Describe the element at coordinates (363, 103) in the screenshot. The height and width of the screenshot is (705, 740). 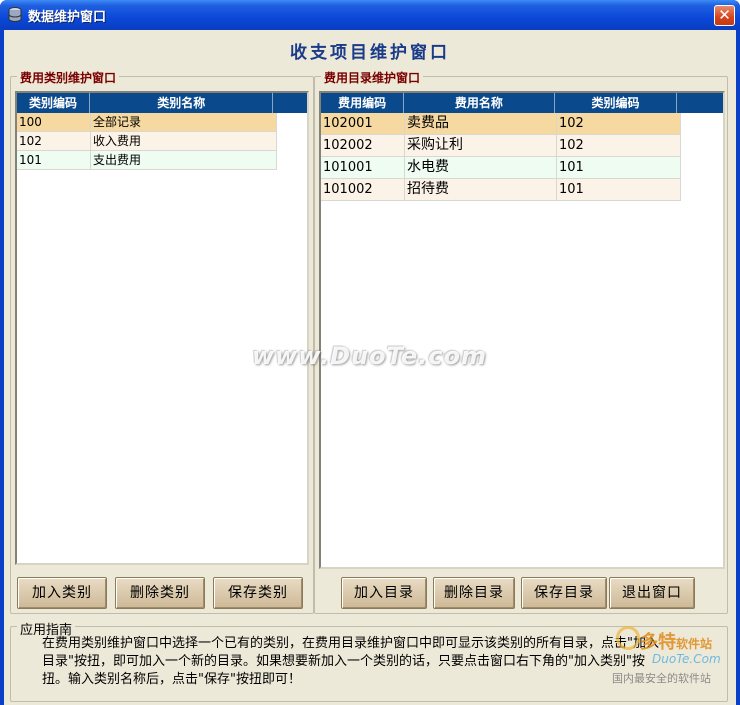
I see `column-header-item-code: 费用编码` at that location.